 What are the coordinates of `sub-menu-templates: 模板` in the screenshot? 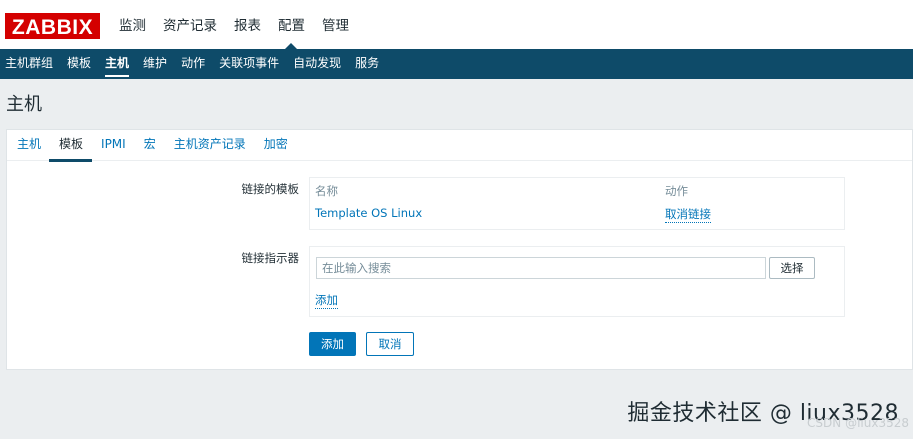 It's located at (81, 64).